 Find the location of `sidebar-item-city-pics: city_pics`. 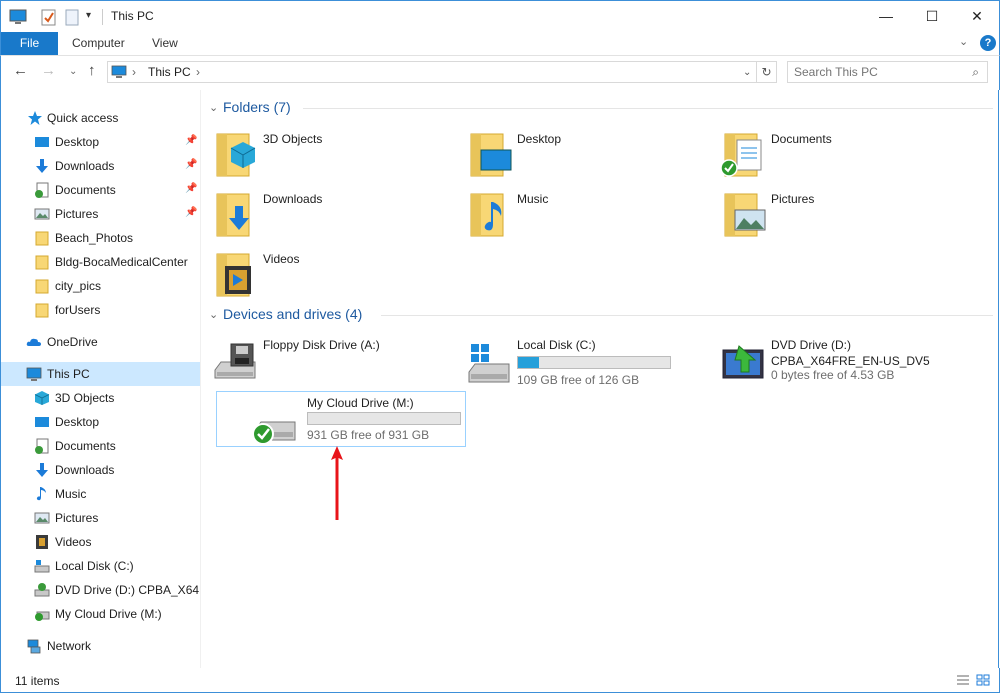

sidebar-item-city-pics: city_pics is located at coordinates (100, 286).